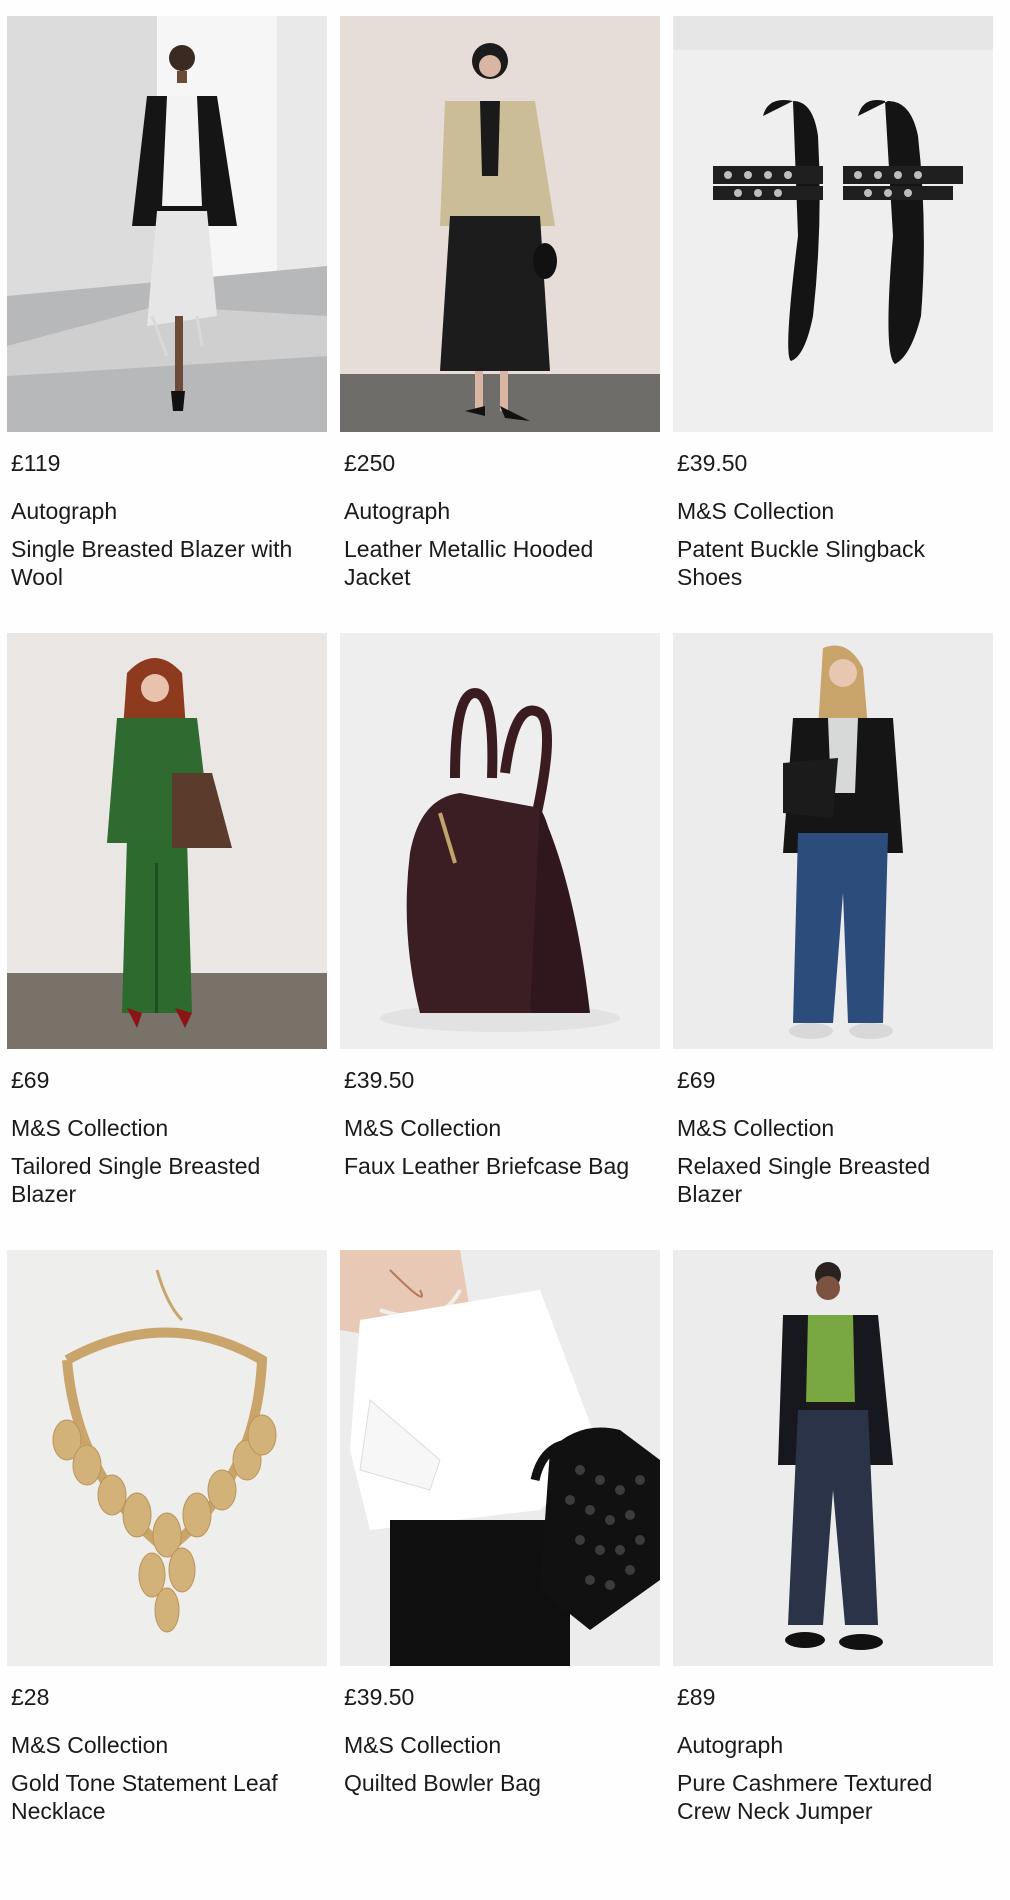  Describe the element at coordinates (696, 1697) in the screenshot. I see `product-price: £89` at that location.